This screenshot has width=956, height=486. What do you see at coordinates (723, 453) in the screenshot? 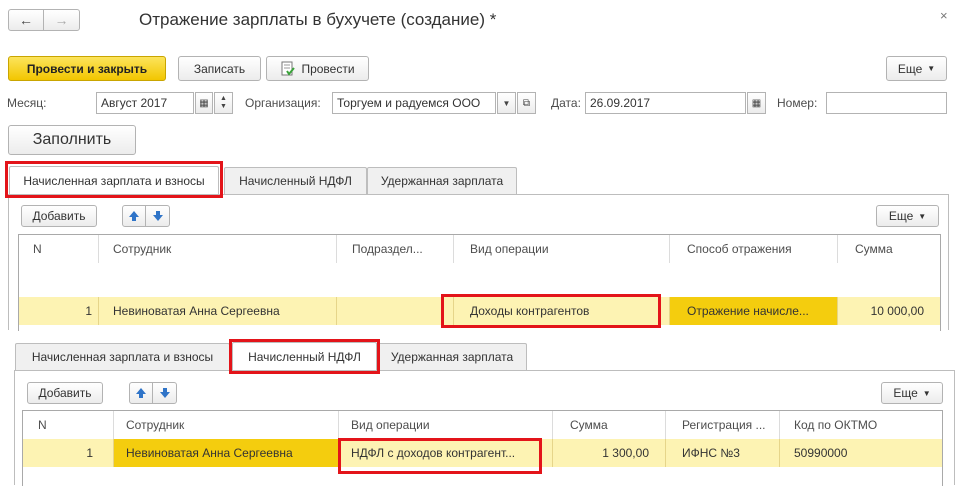
I see `cell-registration: ИФНС №3` at bounding box center [723, 453].